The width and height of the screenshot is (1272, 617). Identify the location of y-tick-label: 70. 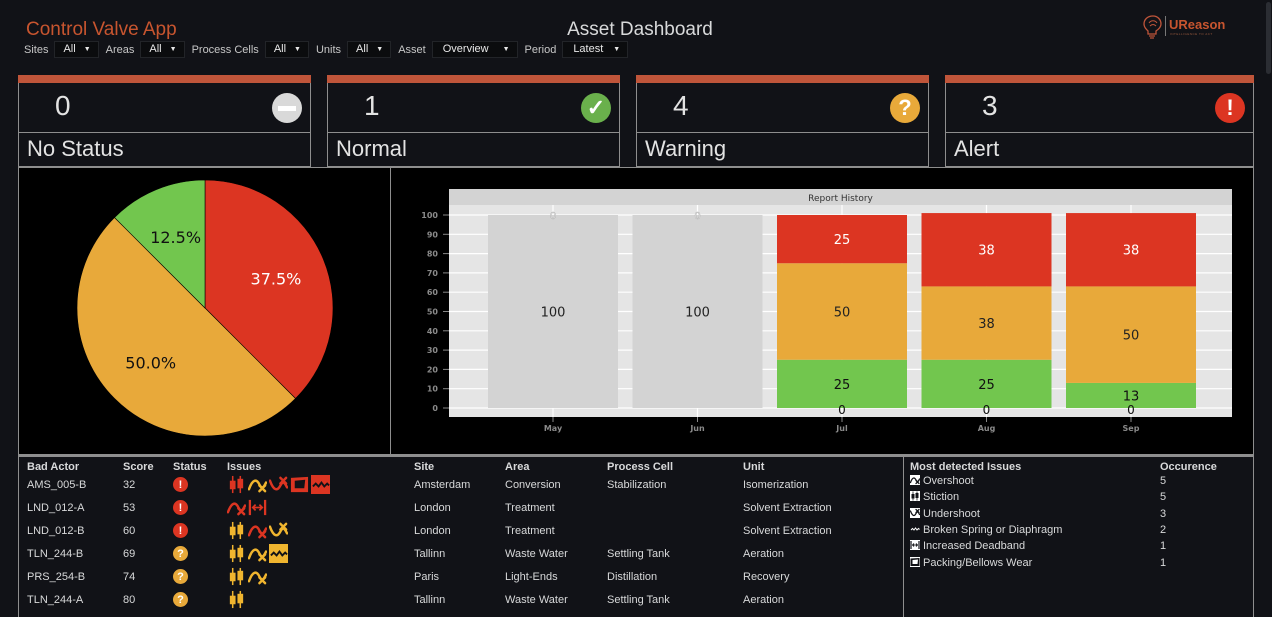
(433, 273).